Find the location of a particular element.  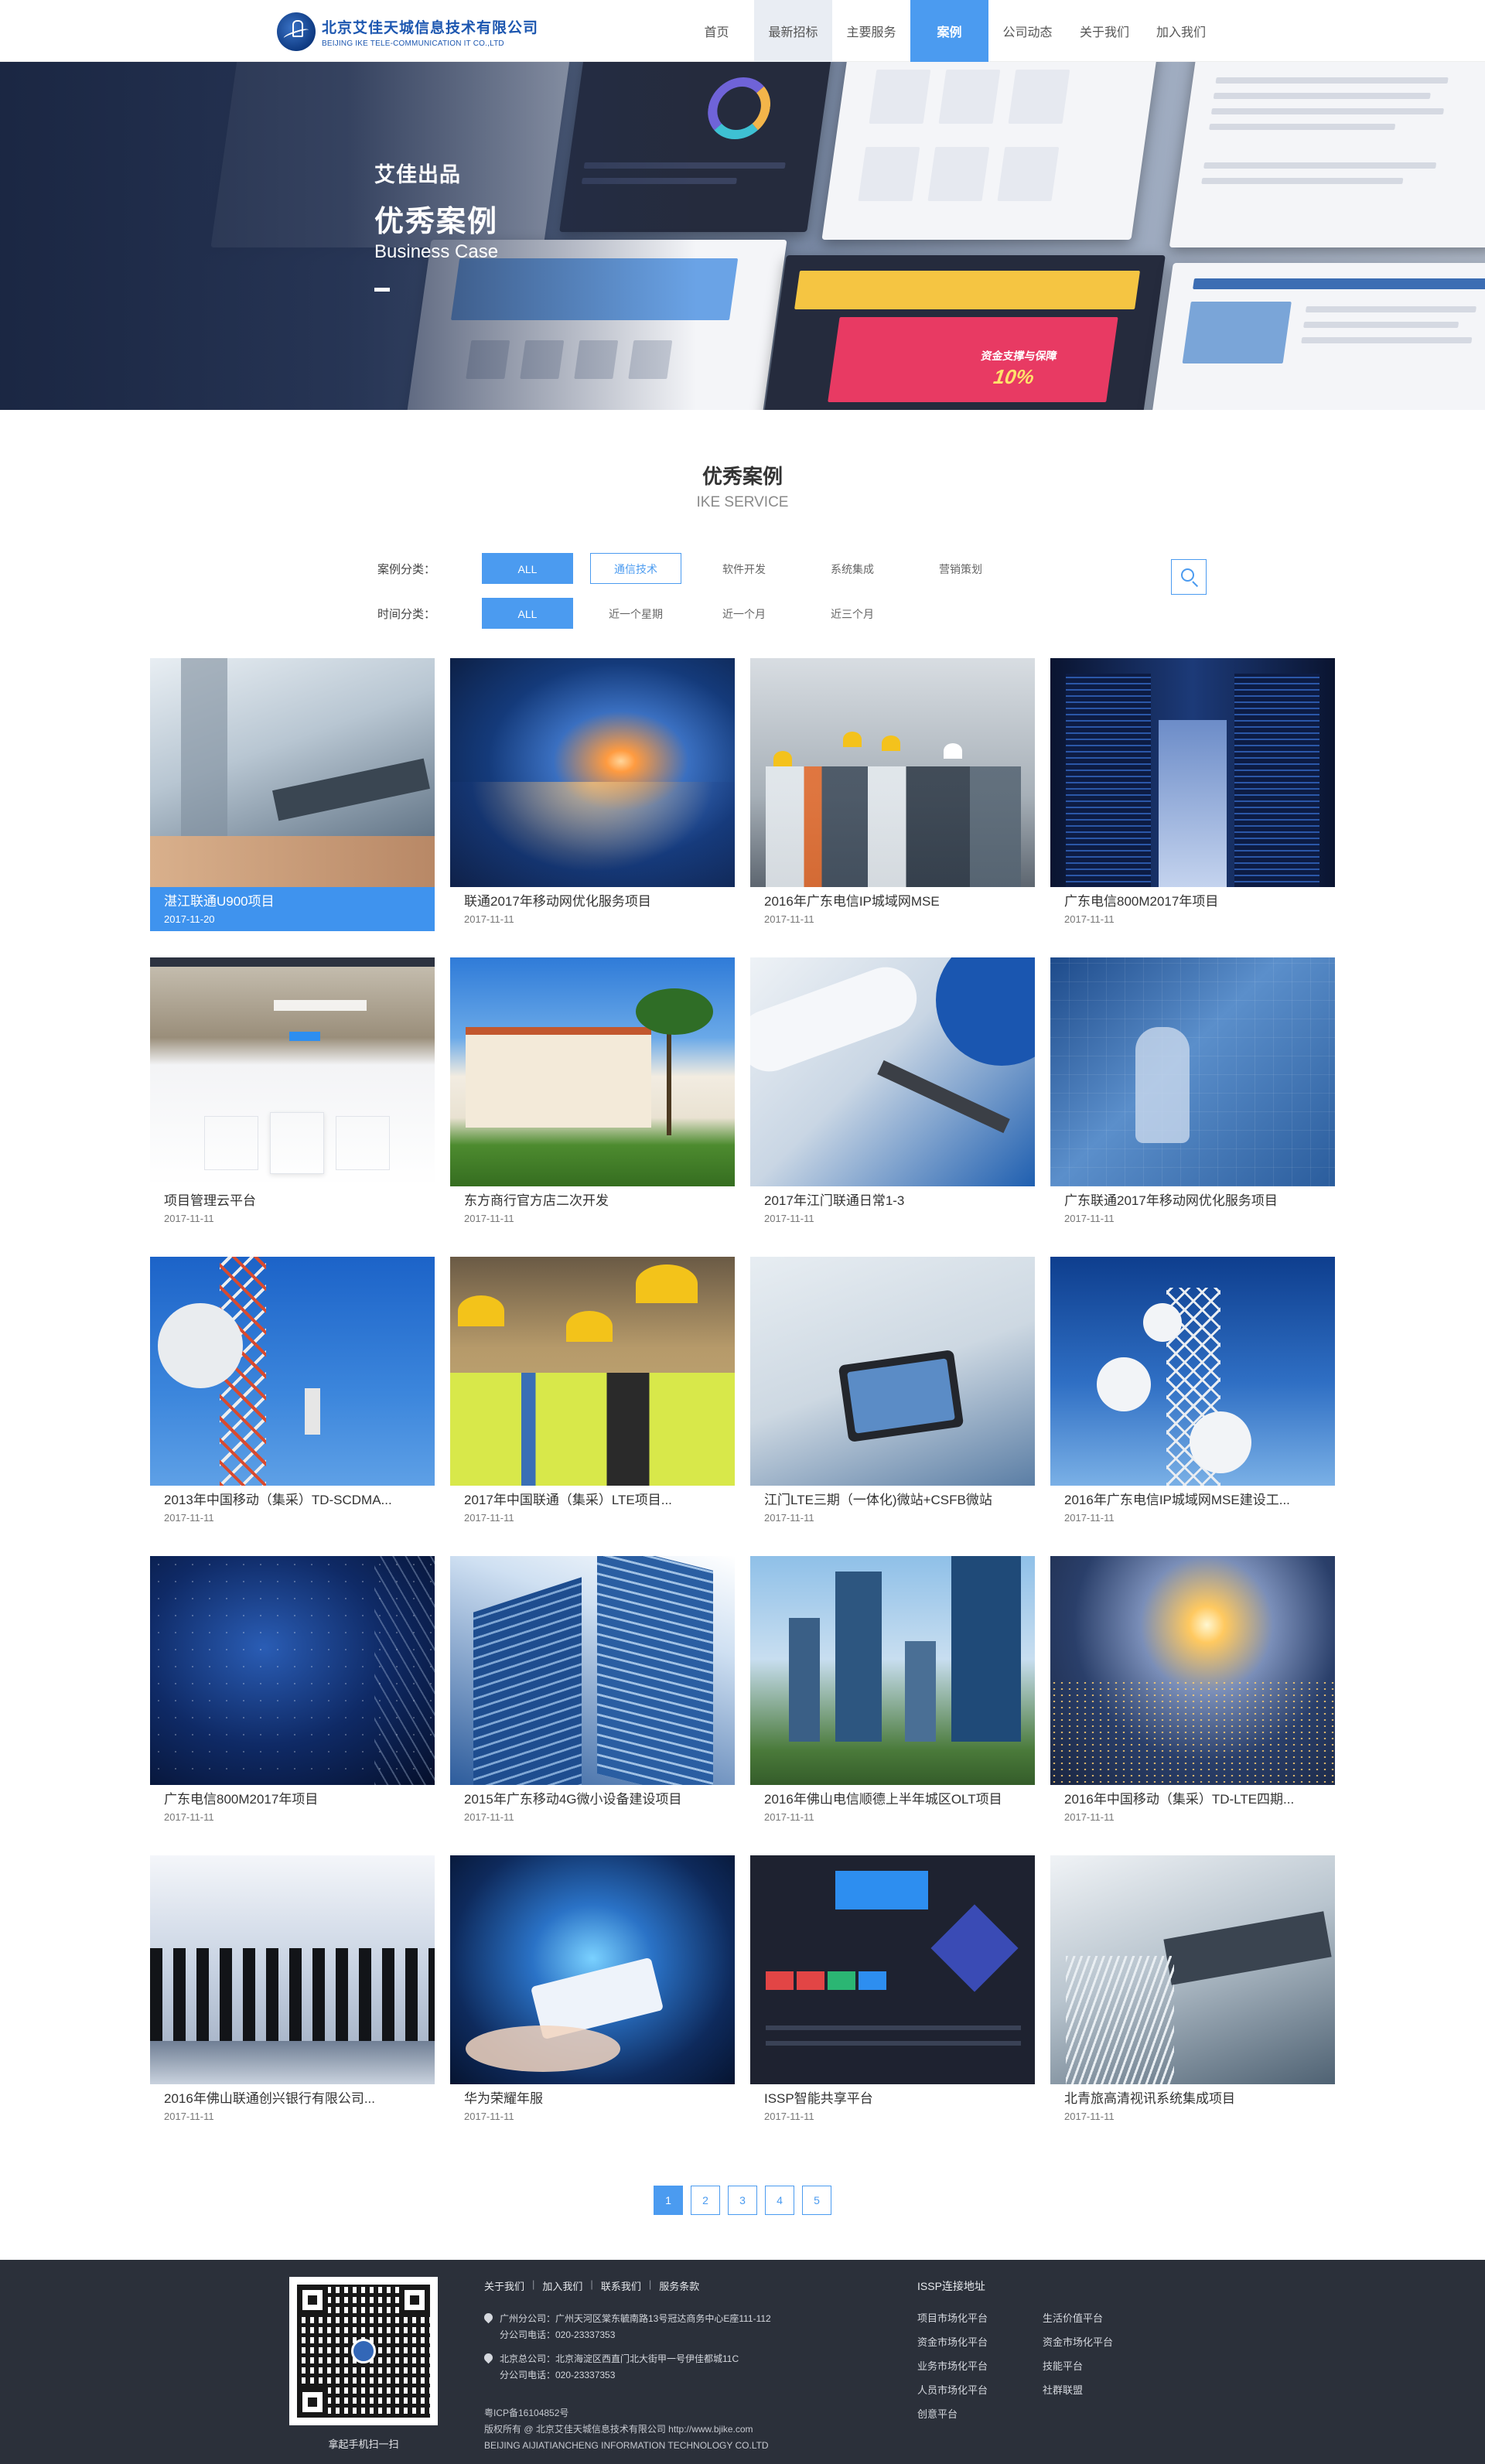

case-title: 联通2017年移动网优化服务项目 is located at coordinates (557, 902).